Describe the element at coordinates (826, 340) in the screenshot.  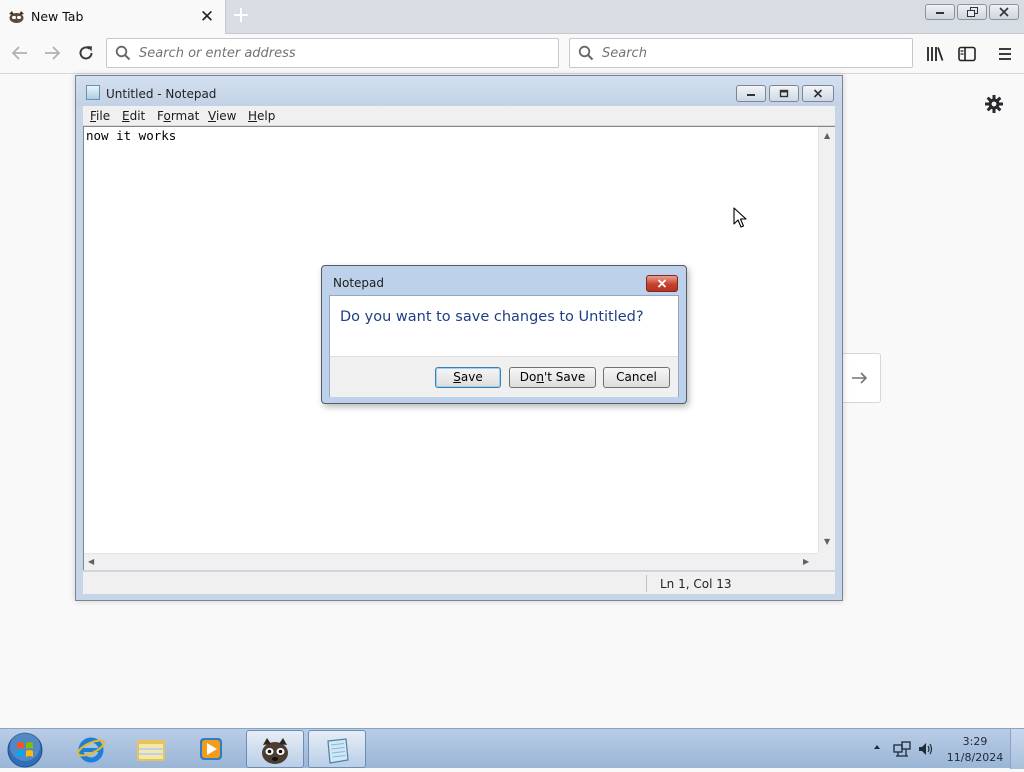
I see `vertical-scrollbar: ▲ ▼` at that location.